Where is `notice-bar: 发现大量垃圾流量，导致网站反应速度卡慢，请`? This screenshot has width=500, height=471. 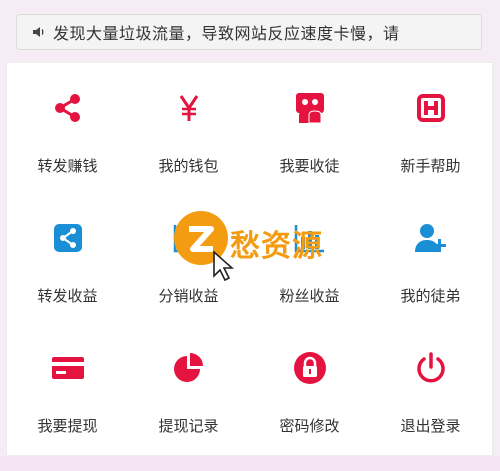 notice-bar: 发现大量垃圾流量，导致网站反应速度卡慢，请 is located at coordinates (249, 32).